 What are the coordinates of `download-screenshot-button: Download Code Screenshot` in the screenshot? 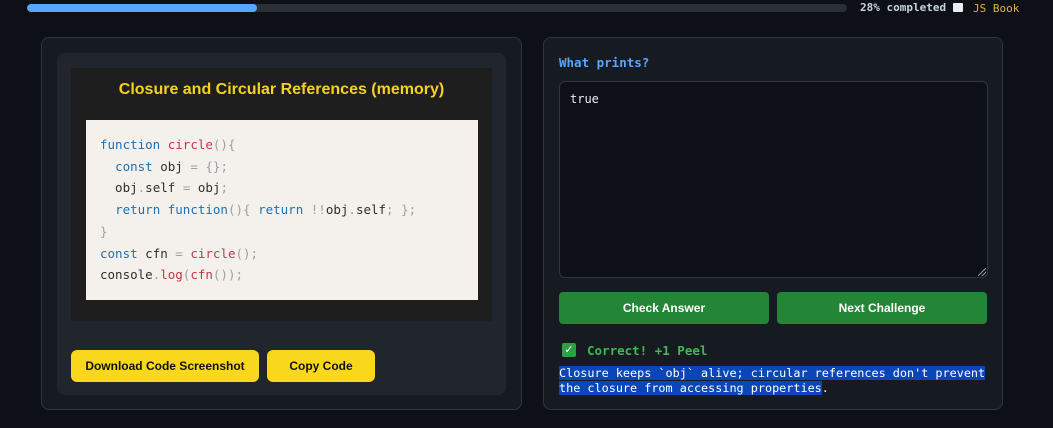 It's located at (165, 366).